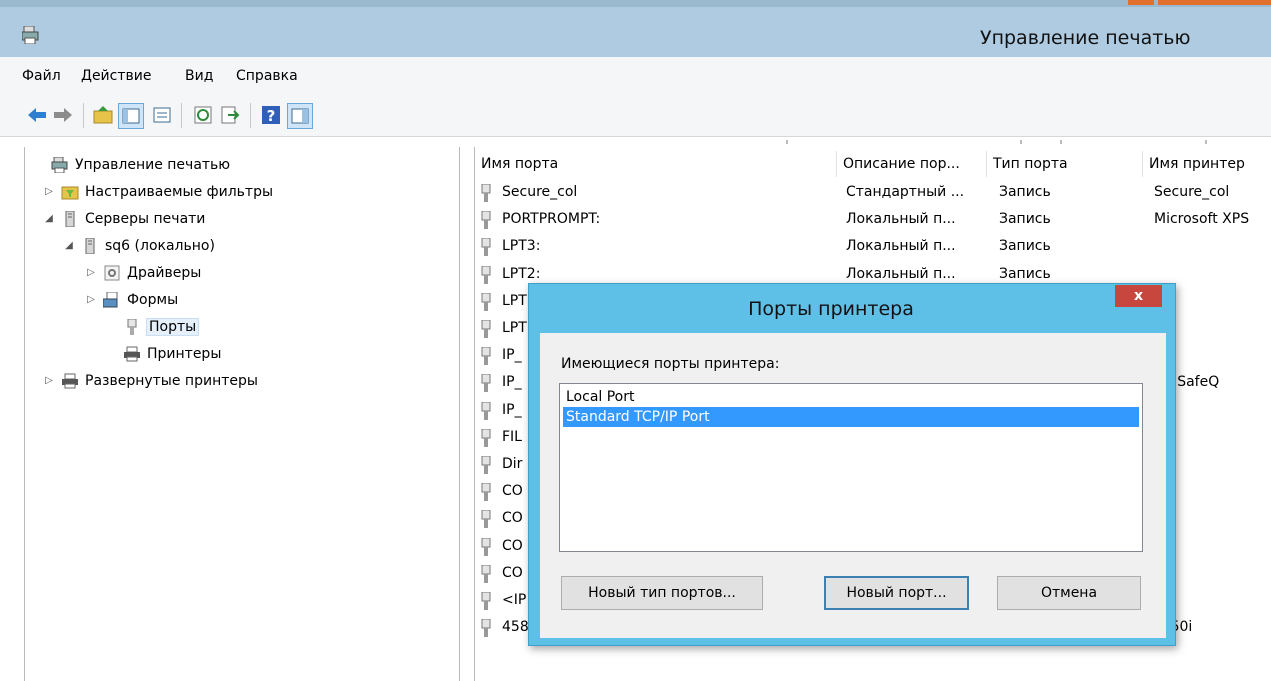 The height and width of the screenshot is (681, 1271). Describe the element at coordinates (1202, 219) in the screenshot. I see `cell-printer: Microsoft XPS` at that location.